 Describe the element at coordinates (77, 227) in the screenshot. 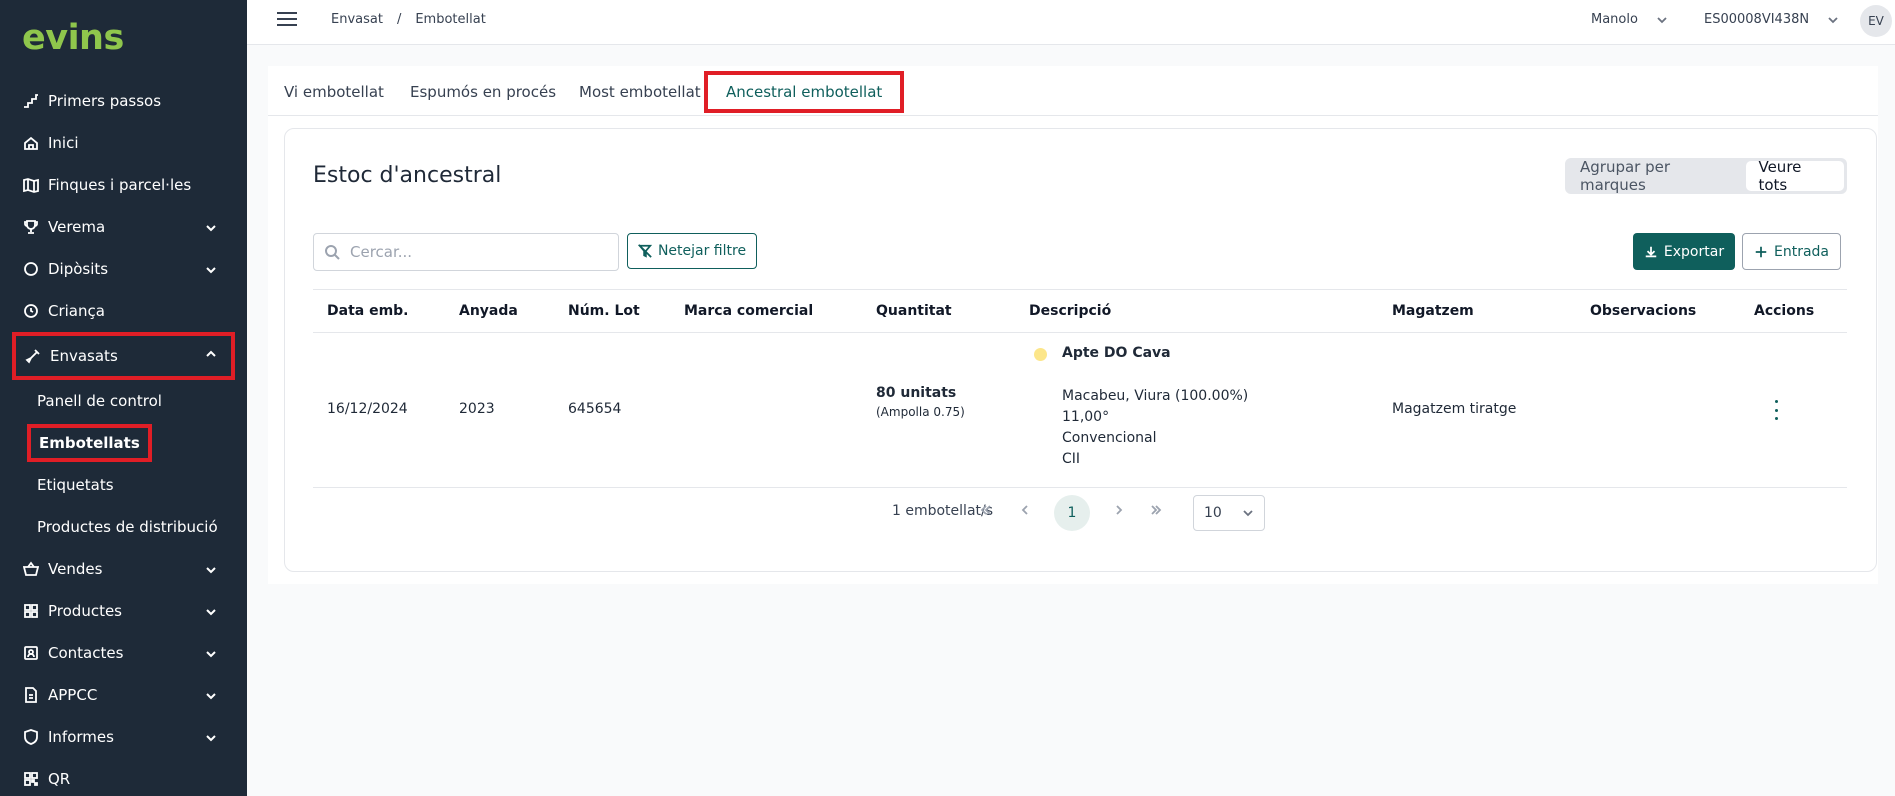

I see `sidebar-item-label: Verema` at that location.